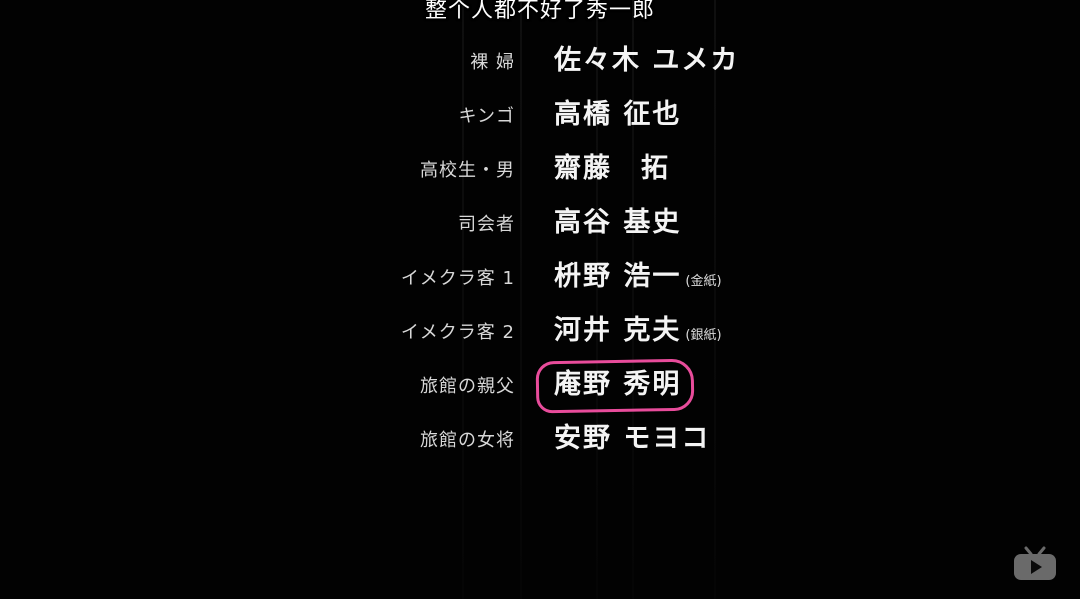 This screenshot has height=599, width=1080. I want to click on credit-name: 高橋 征也, so click(618, 114).